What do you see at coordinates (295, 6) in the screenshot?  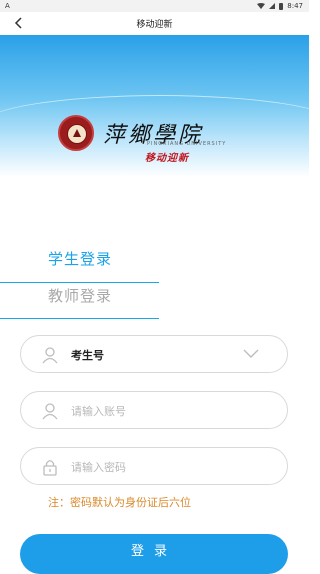 I see `status-time: 8:47` at bounding box center [295, 6].